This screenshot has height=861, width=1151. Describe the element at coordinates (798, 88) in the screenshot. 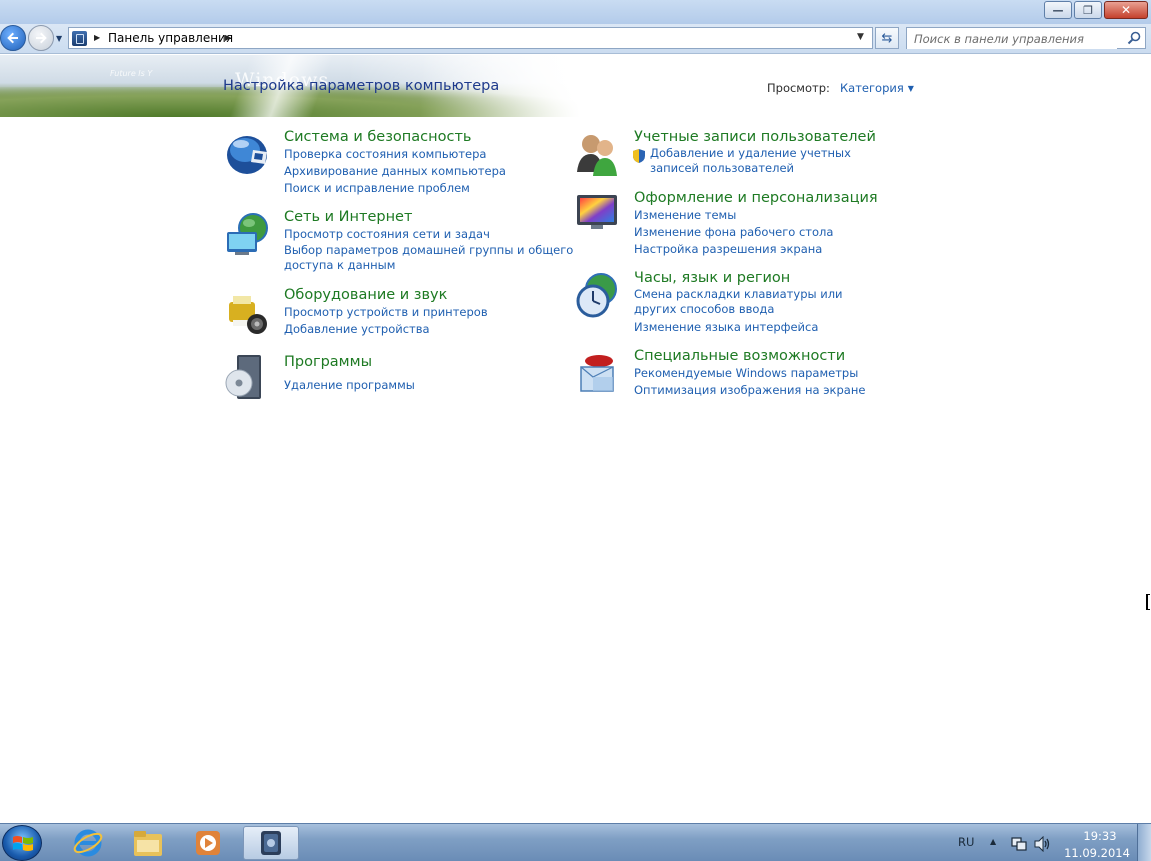

I see `view-by-label: Просмотр:` at that location.